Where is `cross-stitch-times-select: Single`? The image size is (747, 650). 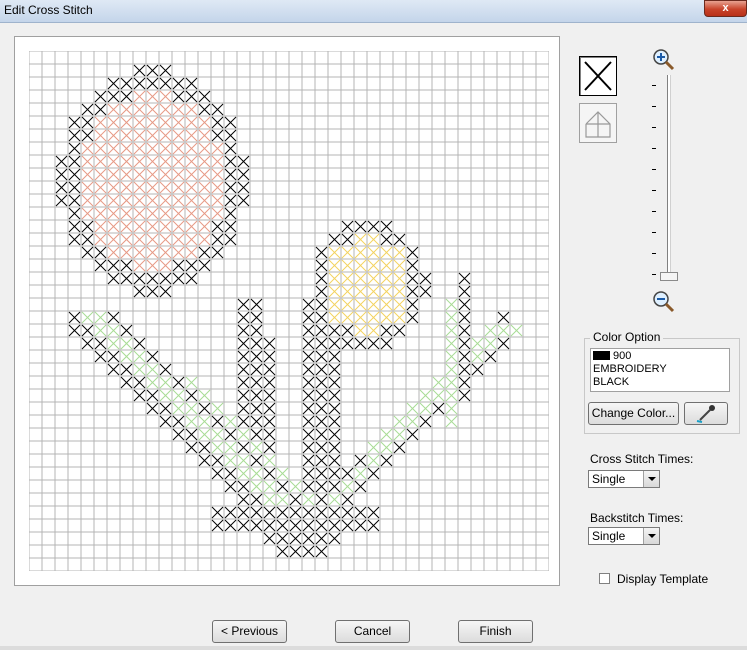 cross-stitch-times-select: Single is located at coordinates (624, 479).